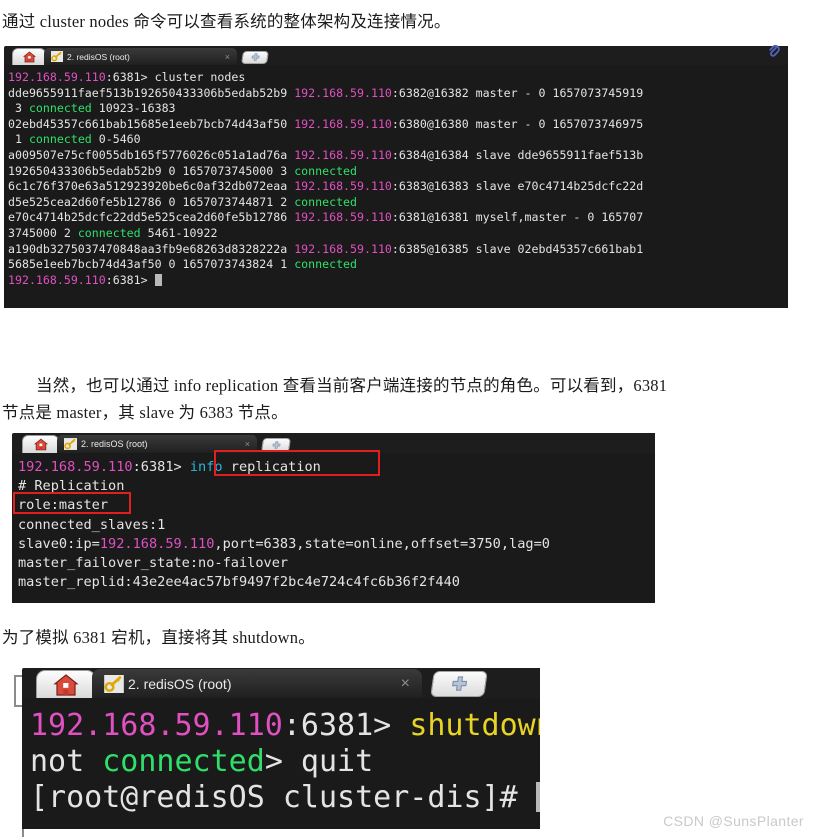  I want to click on terminal-line: 3745000 2 connected 5461-10922, so click(398, 234).